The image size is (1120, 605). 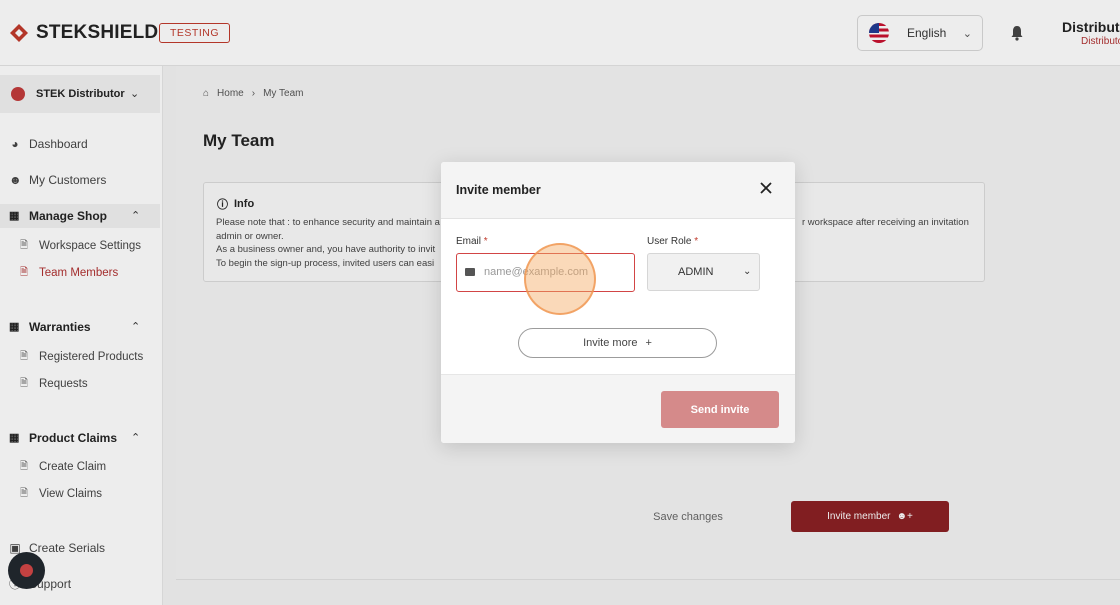 I want to click on role-label-text: User Role, so click(x=669, y=241).